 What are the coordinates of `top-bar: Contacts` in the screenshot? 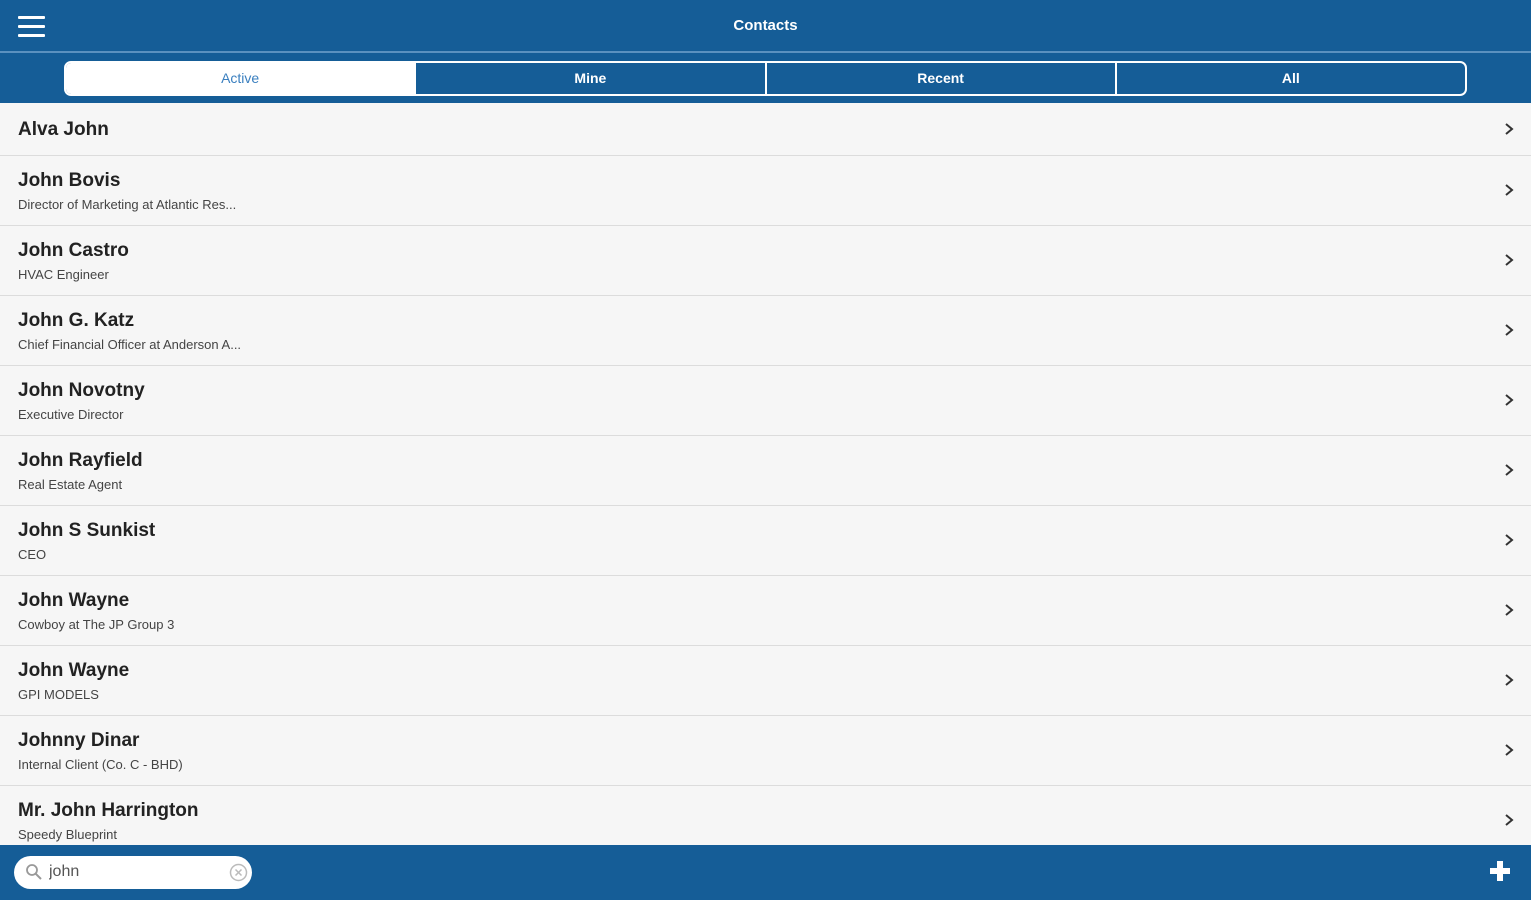 It's located at (765, 25).